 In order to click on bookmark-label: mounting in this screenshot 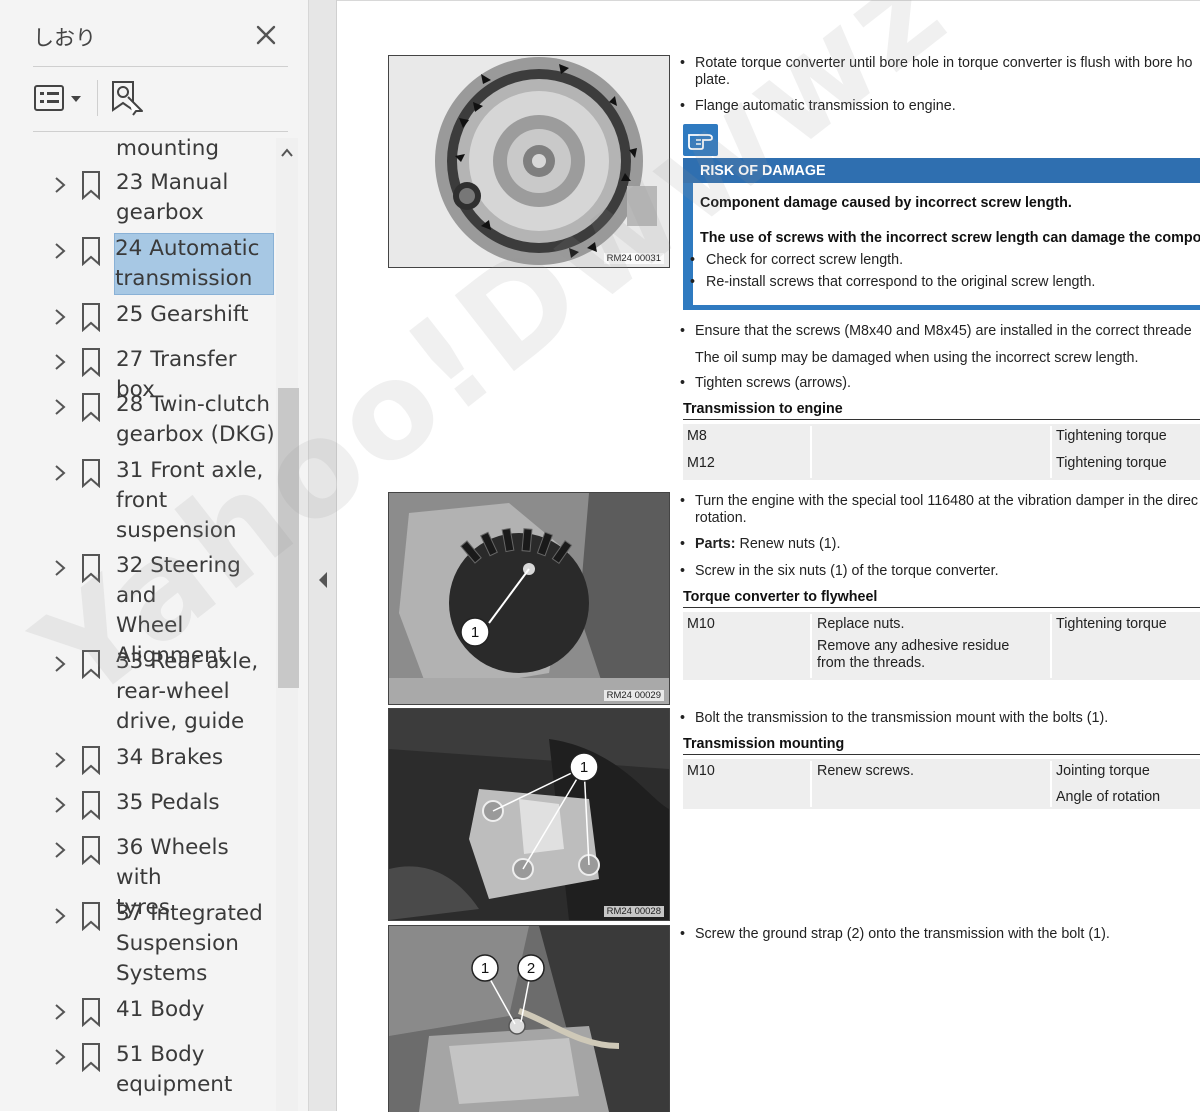, I will do `click(168, 148)`.